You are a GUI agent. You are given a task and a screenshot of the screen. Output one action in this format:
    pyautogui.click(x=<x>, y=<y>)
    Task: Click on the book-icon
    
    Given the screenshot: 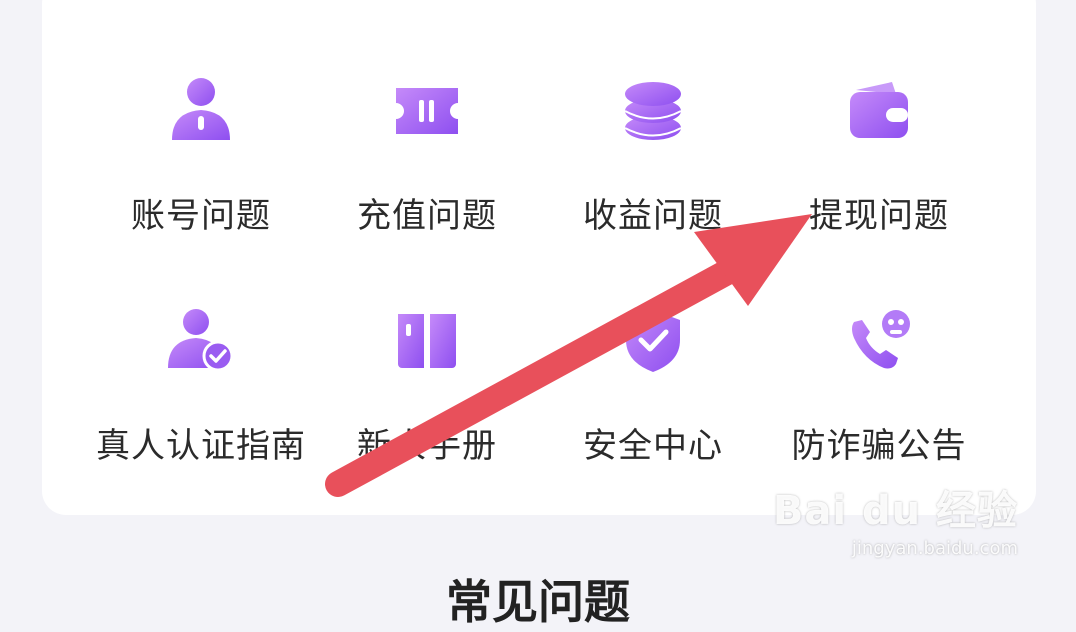 What is the action you would take?
    pyautogui.click(x=427, y=341)
    